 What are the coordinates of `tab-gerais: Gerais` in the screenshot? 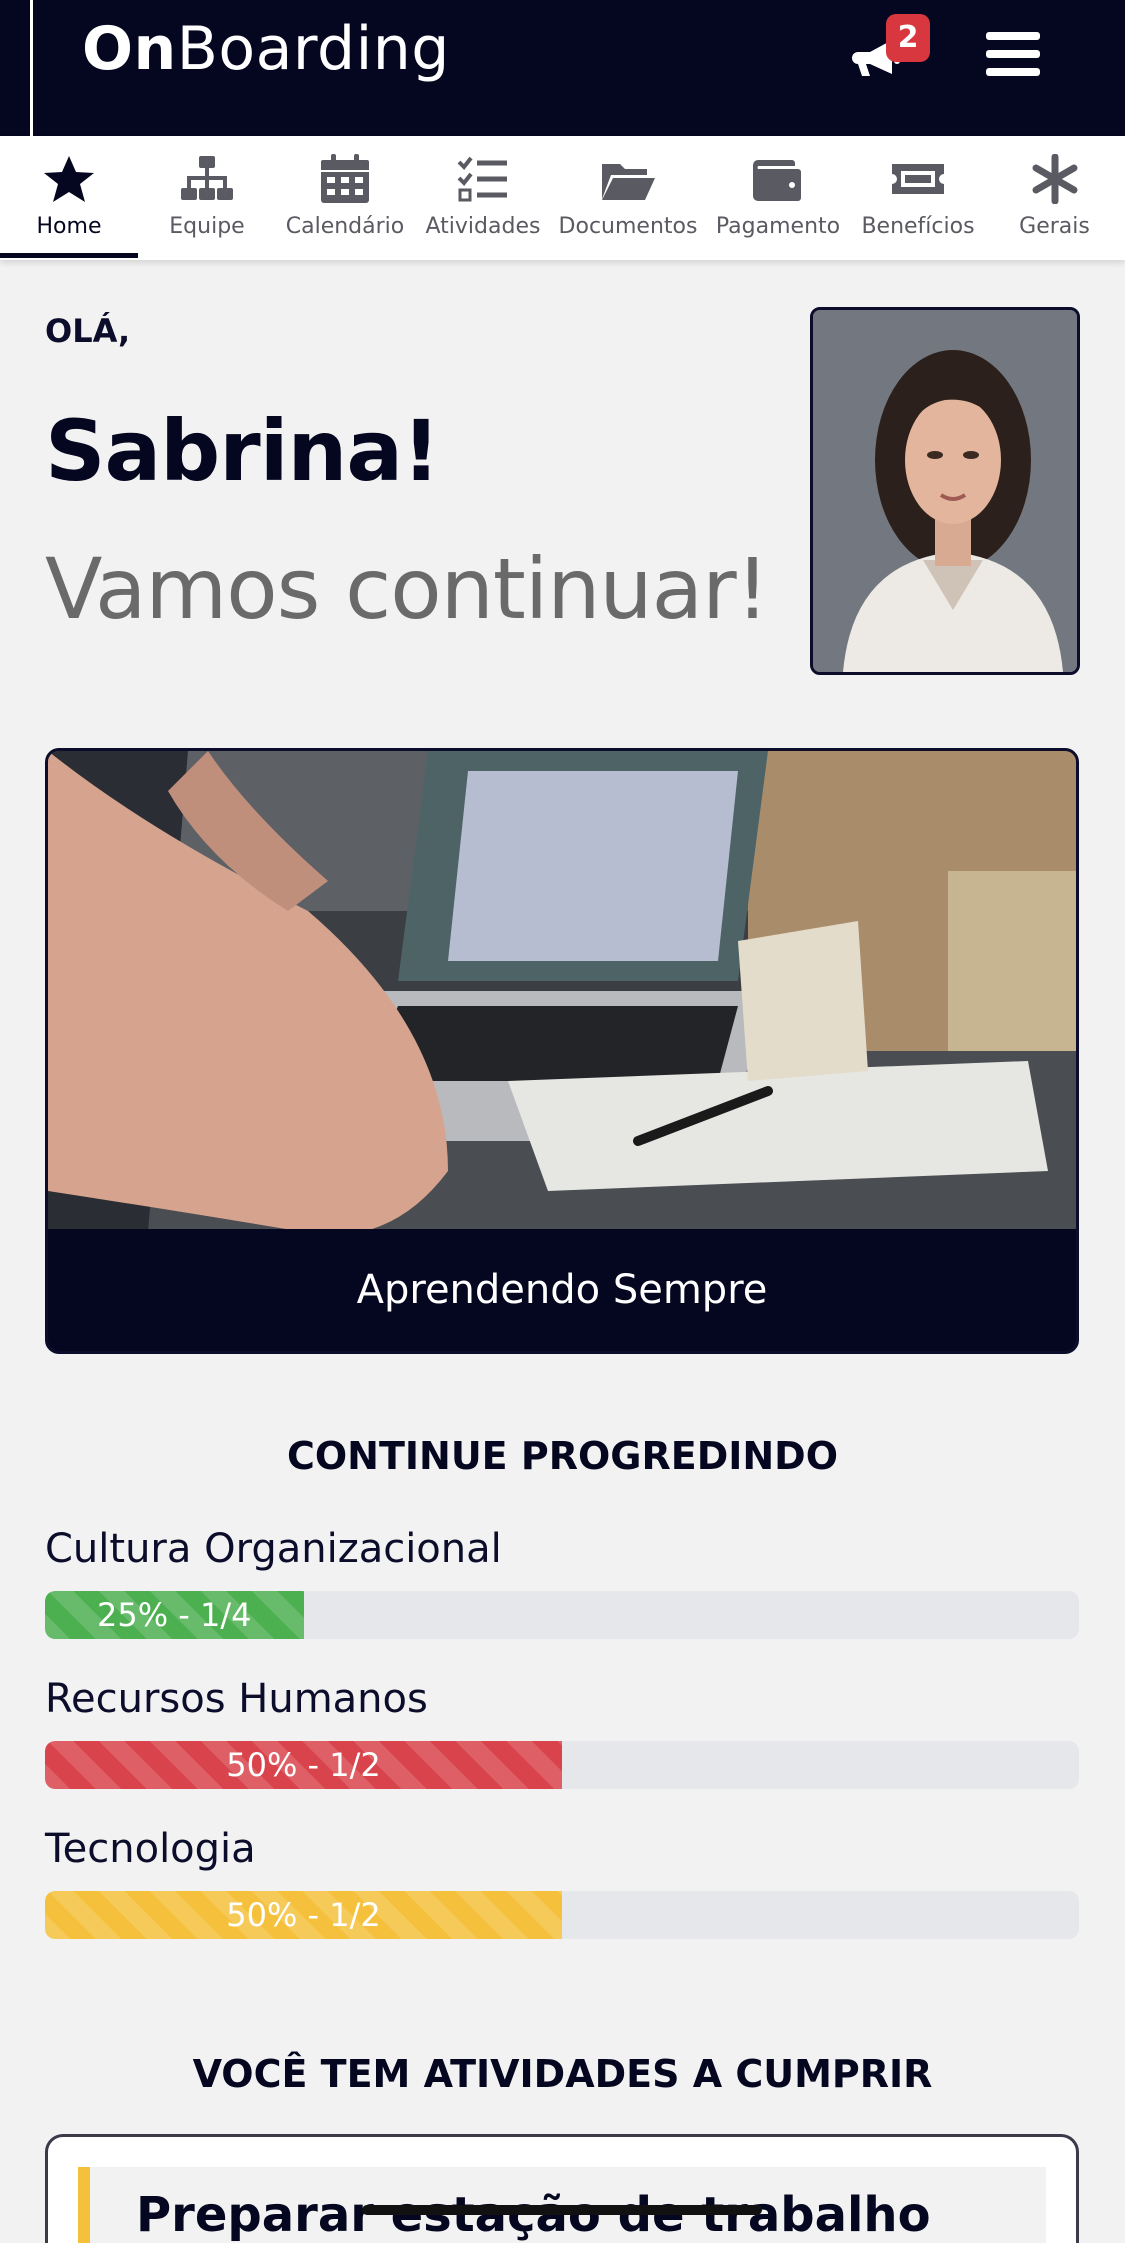 It's located at (1054, 198).